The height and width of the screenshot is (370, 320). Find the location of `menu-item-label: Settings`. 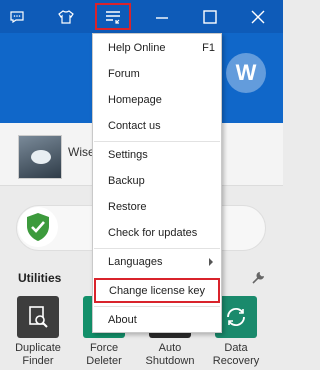

menu-item-label: Settings is located at coordinates (128, 155).